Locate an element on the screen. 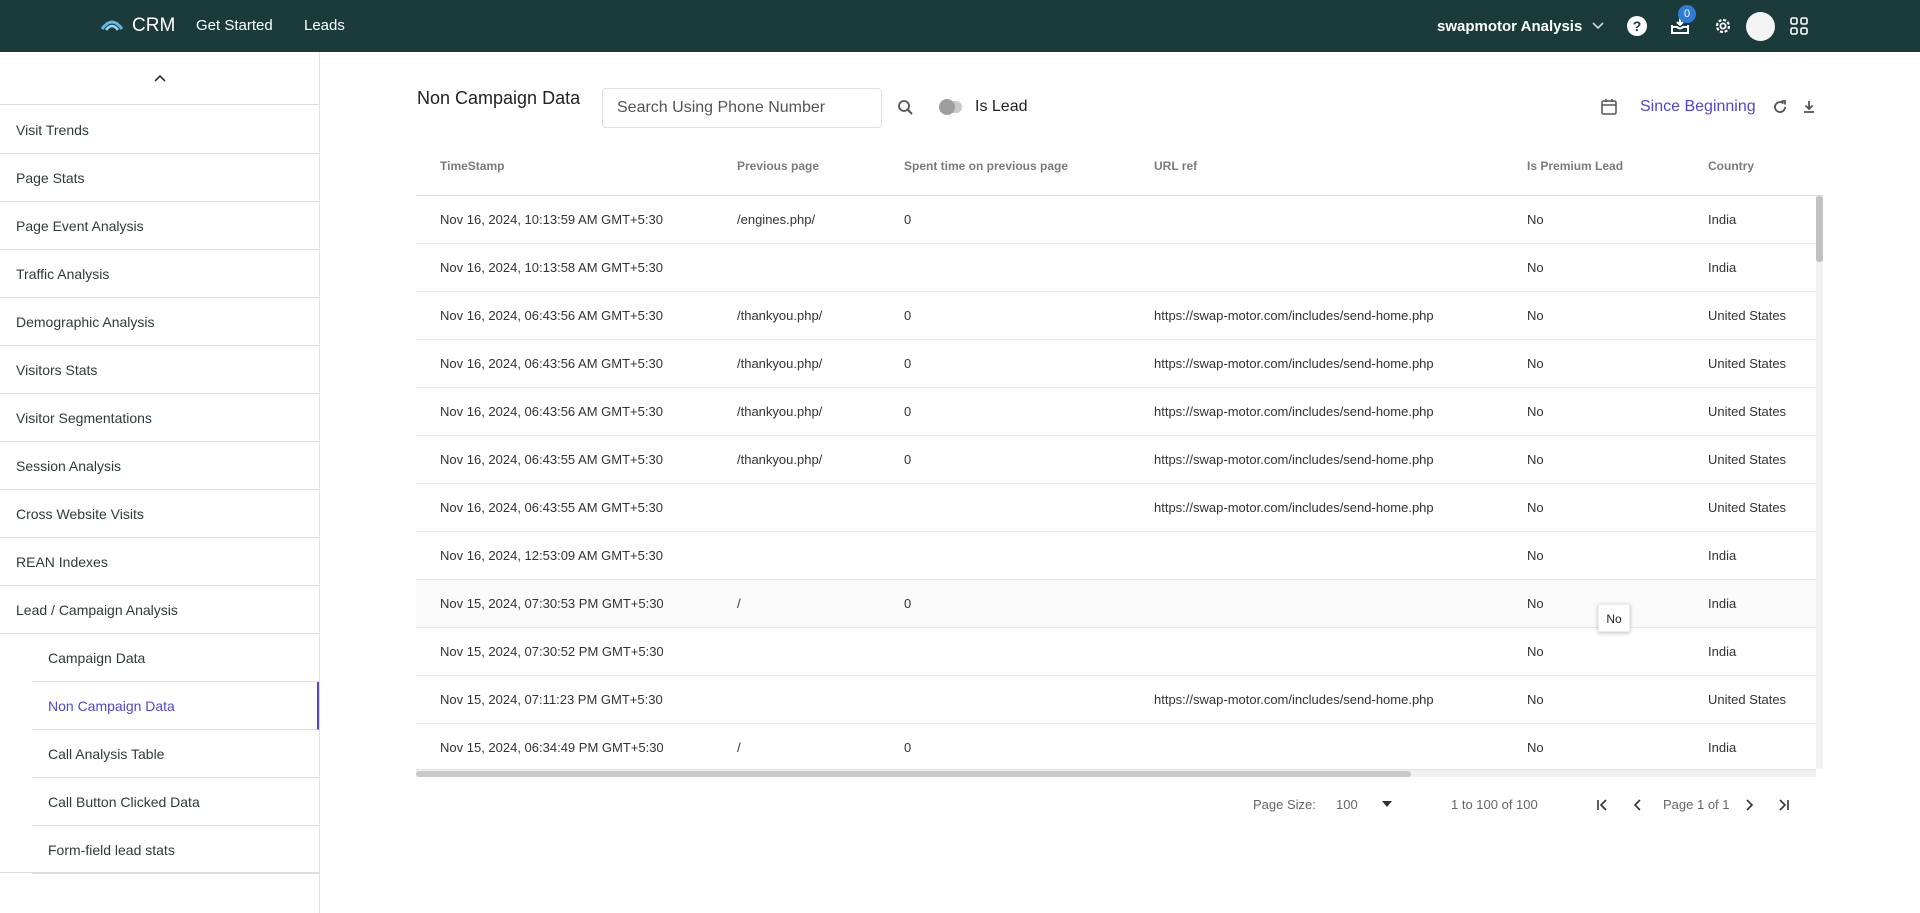 This screenshot has height=913, width=1920. help-icon: ? is located at coordinates (1637, 26).